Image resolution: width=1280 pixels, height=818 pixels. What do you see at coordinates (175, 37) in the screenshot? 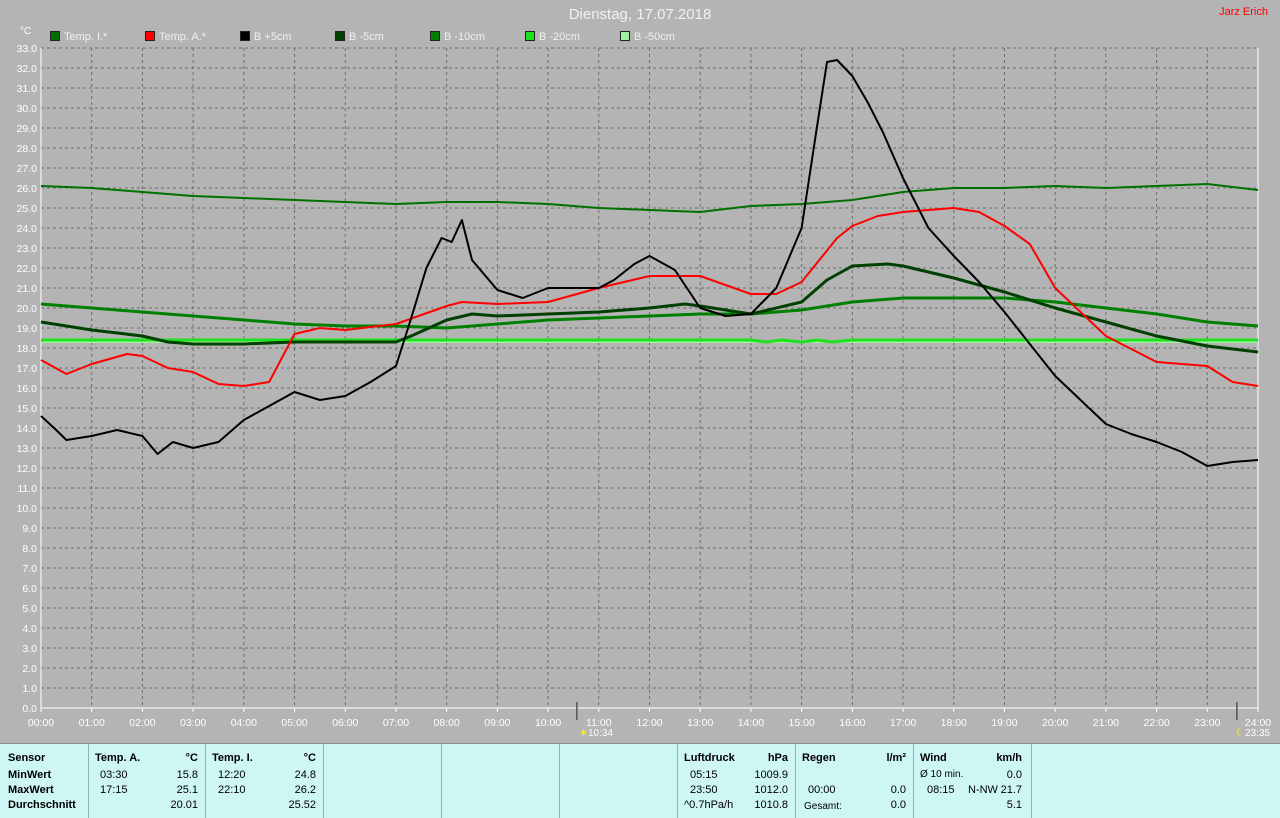
I see `legend-item-temp-a: Temp. A.*` at bounding box center [175, 37].